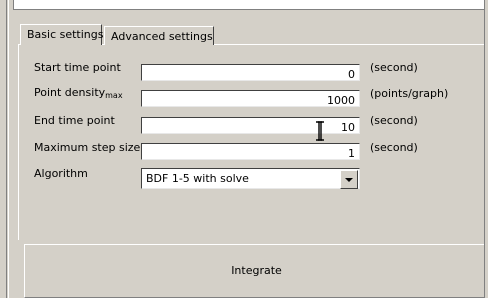  Describe the element at coordinates (197, 178) in the screenshot. I see `algorithm-selected-value: BDF 1-5 with solve` at that location.